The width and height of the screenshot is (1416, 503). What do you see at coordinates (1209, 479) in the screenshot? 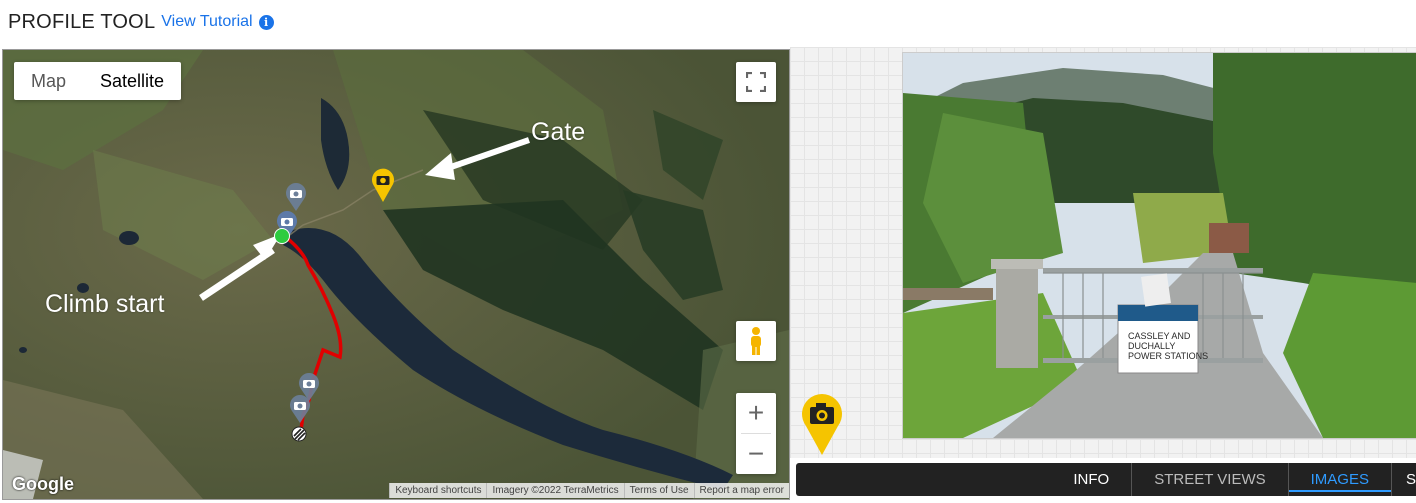
I see `tab-street-views: STREET VIEWS` at bounding box center [1209, 479].